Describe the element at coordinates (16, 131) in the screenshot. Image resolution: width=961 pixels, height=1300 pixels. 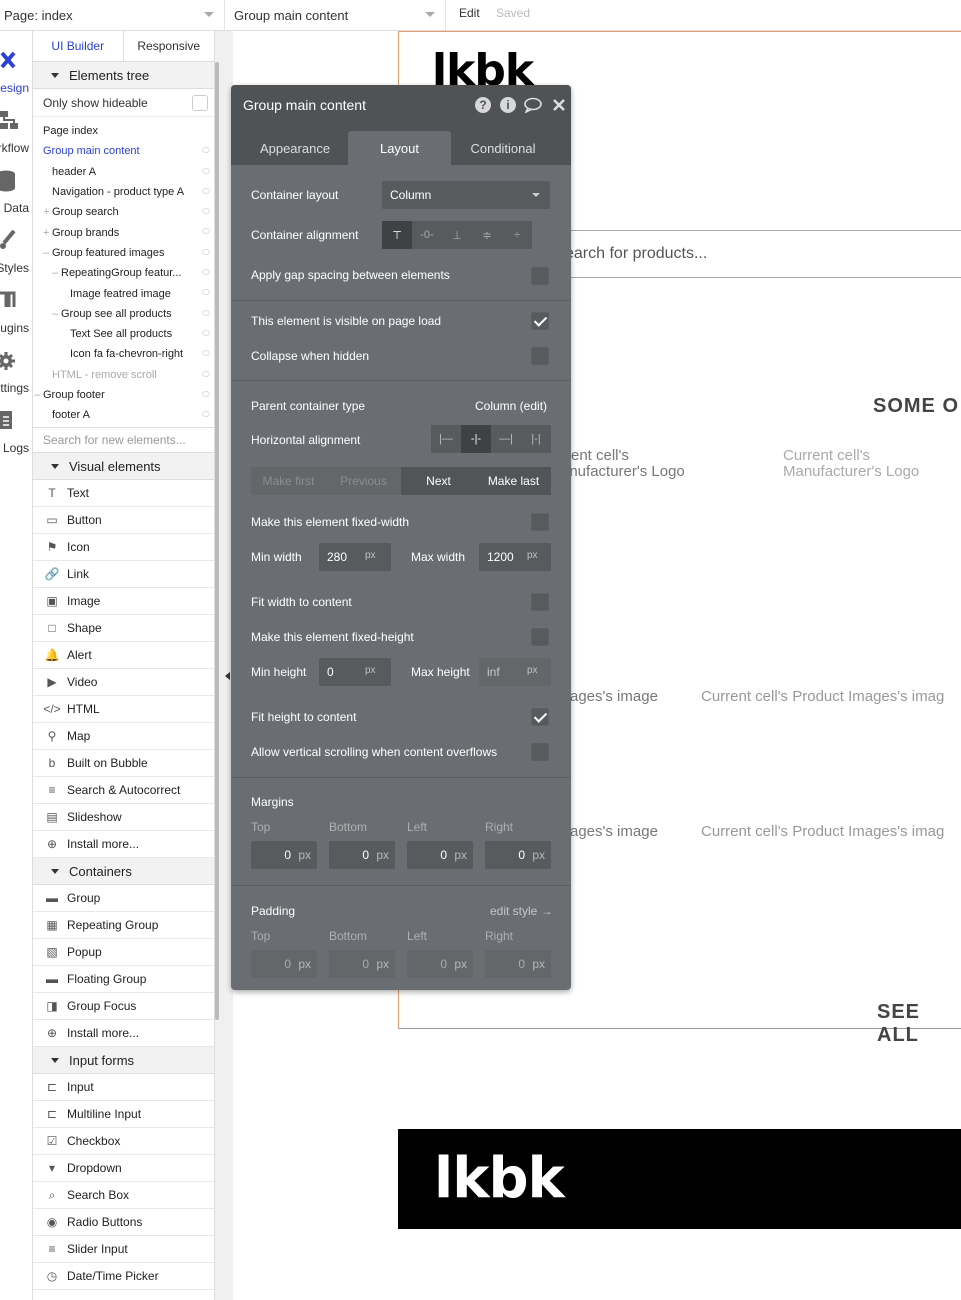
I see `nav-workflow: Workflow` at that location.